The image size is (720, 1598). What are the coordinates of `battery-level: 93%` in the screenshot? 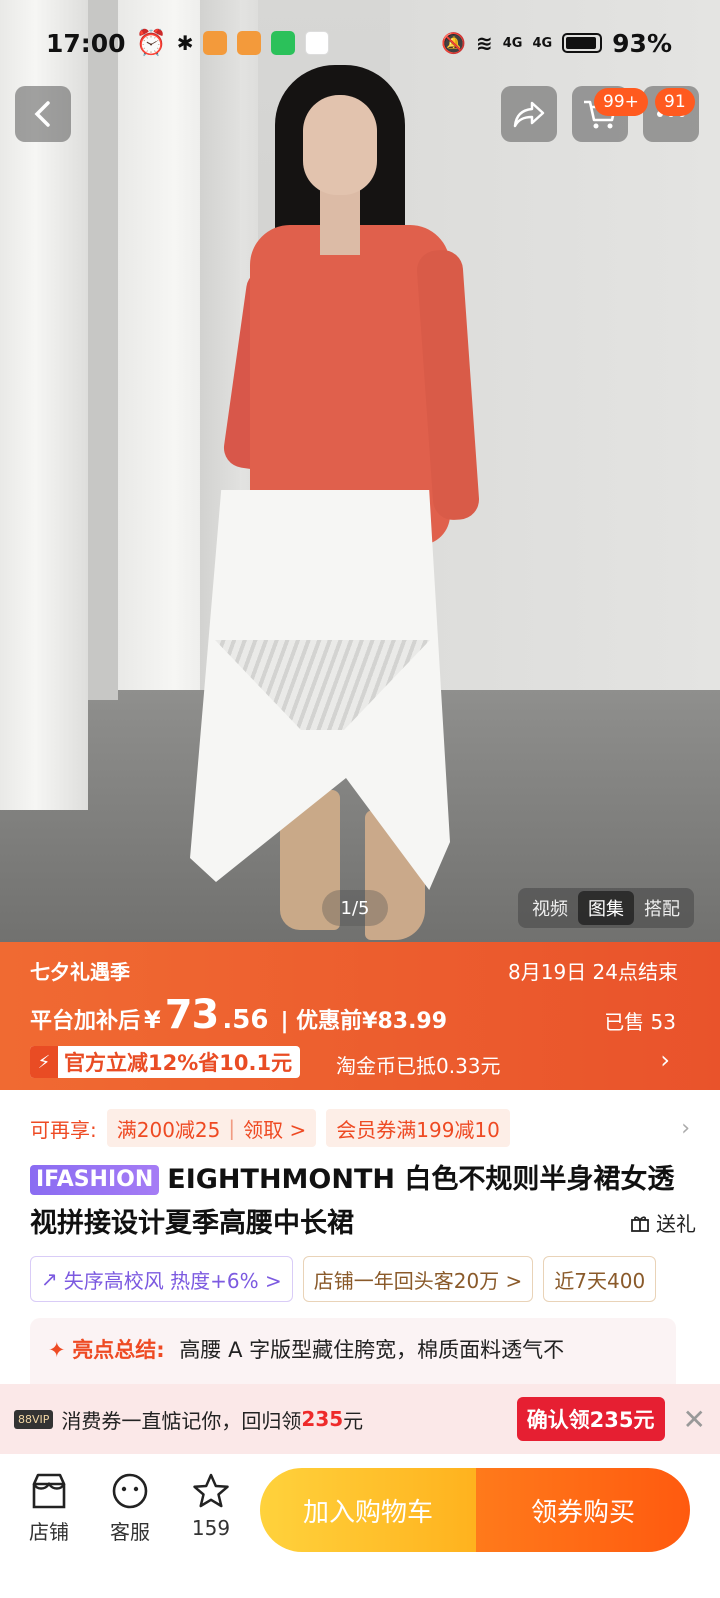 It's located at (642, 43).